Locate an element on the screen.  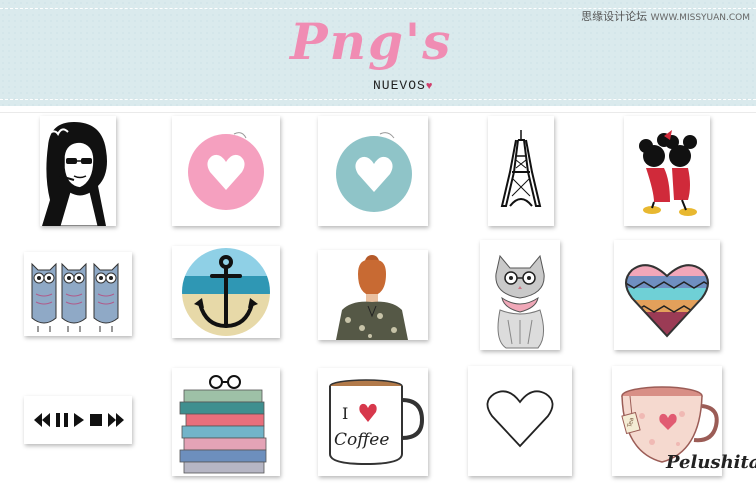
subtitle-text: NUEVOS is located at coordinates (399, 85).